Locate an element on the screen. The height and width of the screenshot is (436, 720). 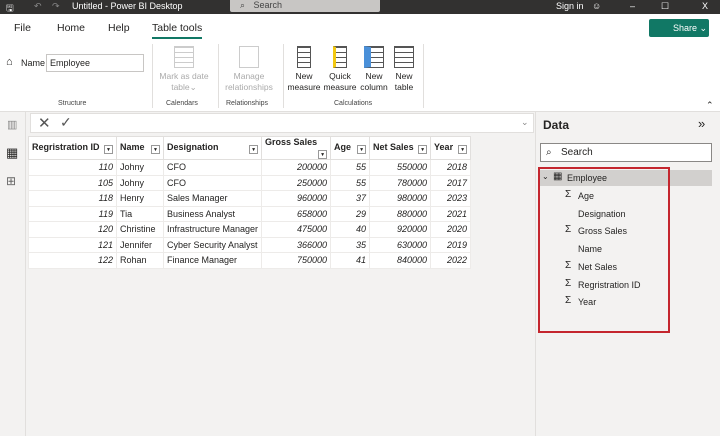
model-view-icon: ⊞ is located at coordinates (11, 181).